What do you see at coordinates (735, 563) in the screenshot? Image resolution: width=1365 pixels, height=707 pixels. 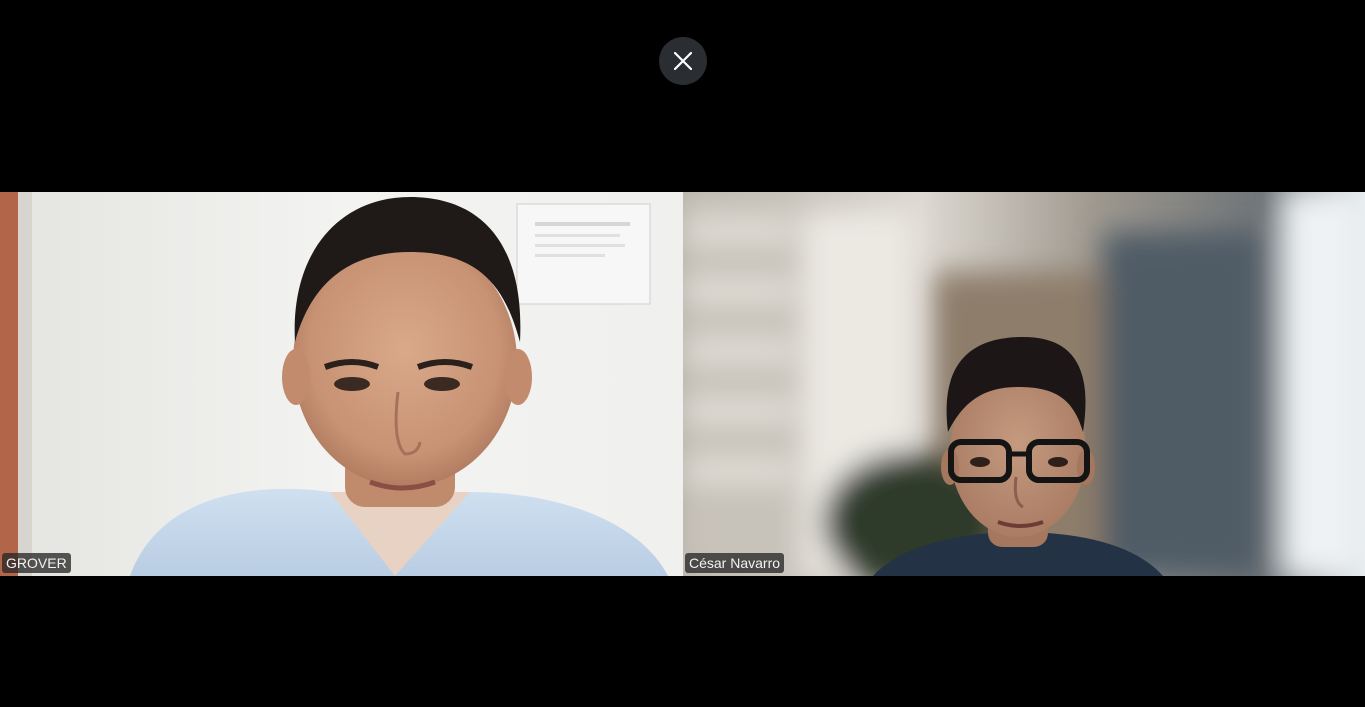 I see `participant-name-label: César Navarro` at bounding box center [735, 563].